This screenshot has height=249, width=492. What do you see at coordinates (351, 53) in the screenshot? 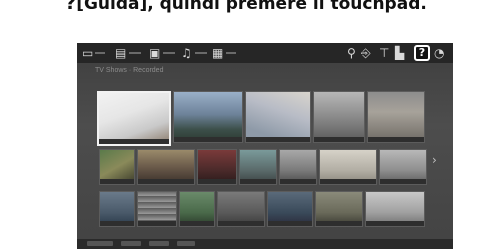
I see `search-icon: ⚲` at bounding box center [351, 53].